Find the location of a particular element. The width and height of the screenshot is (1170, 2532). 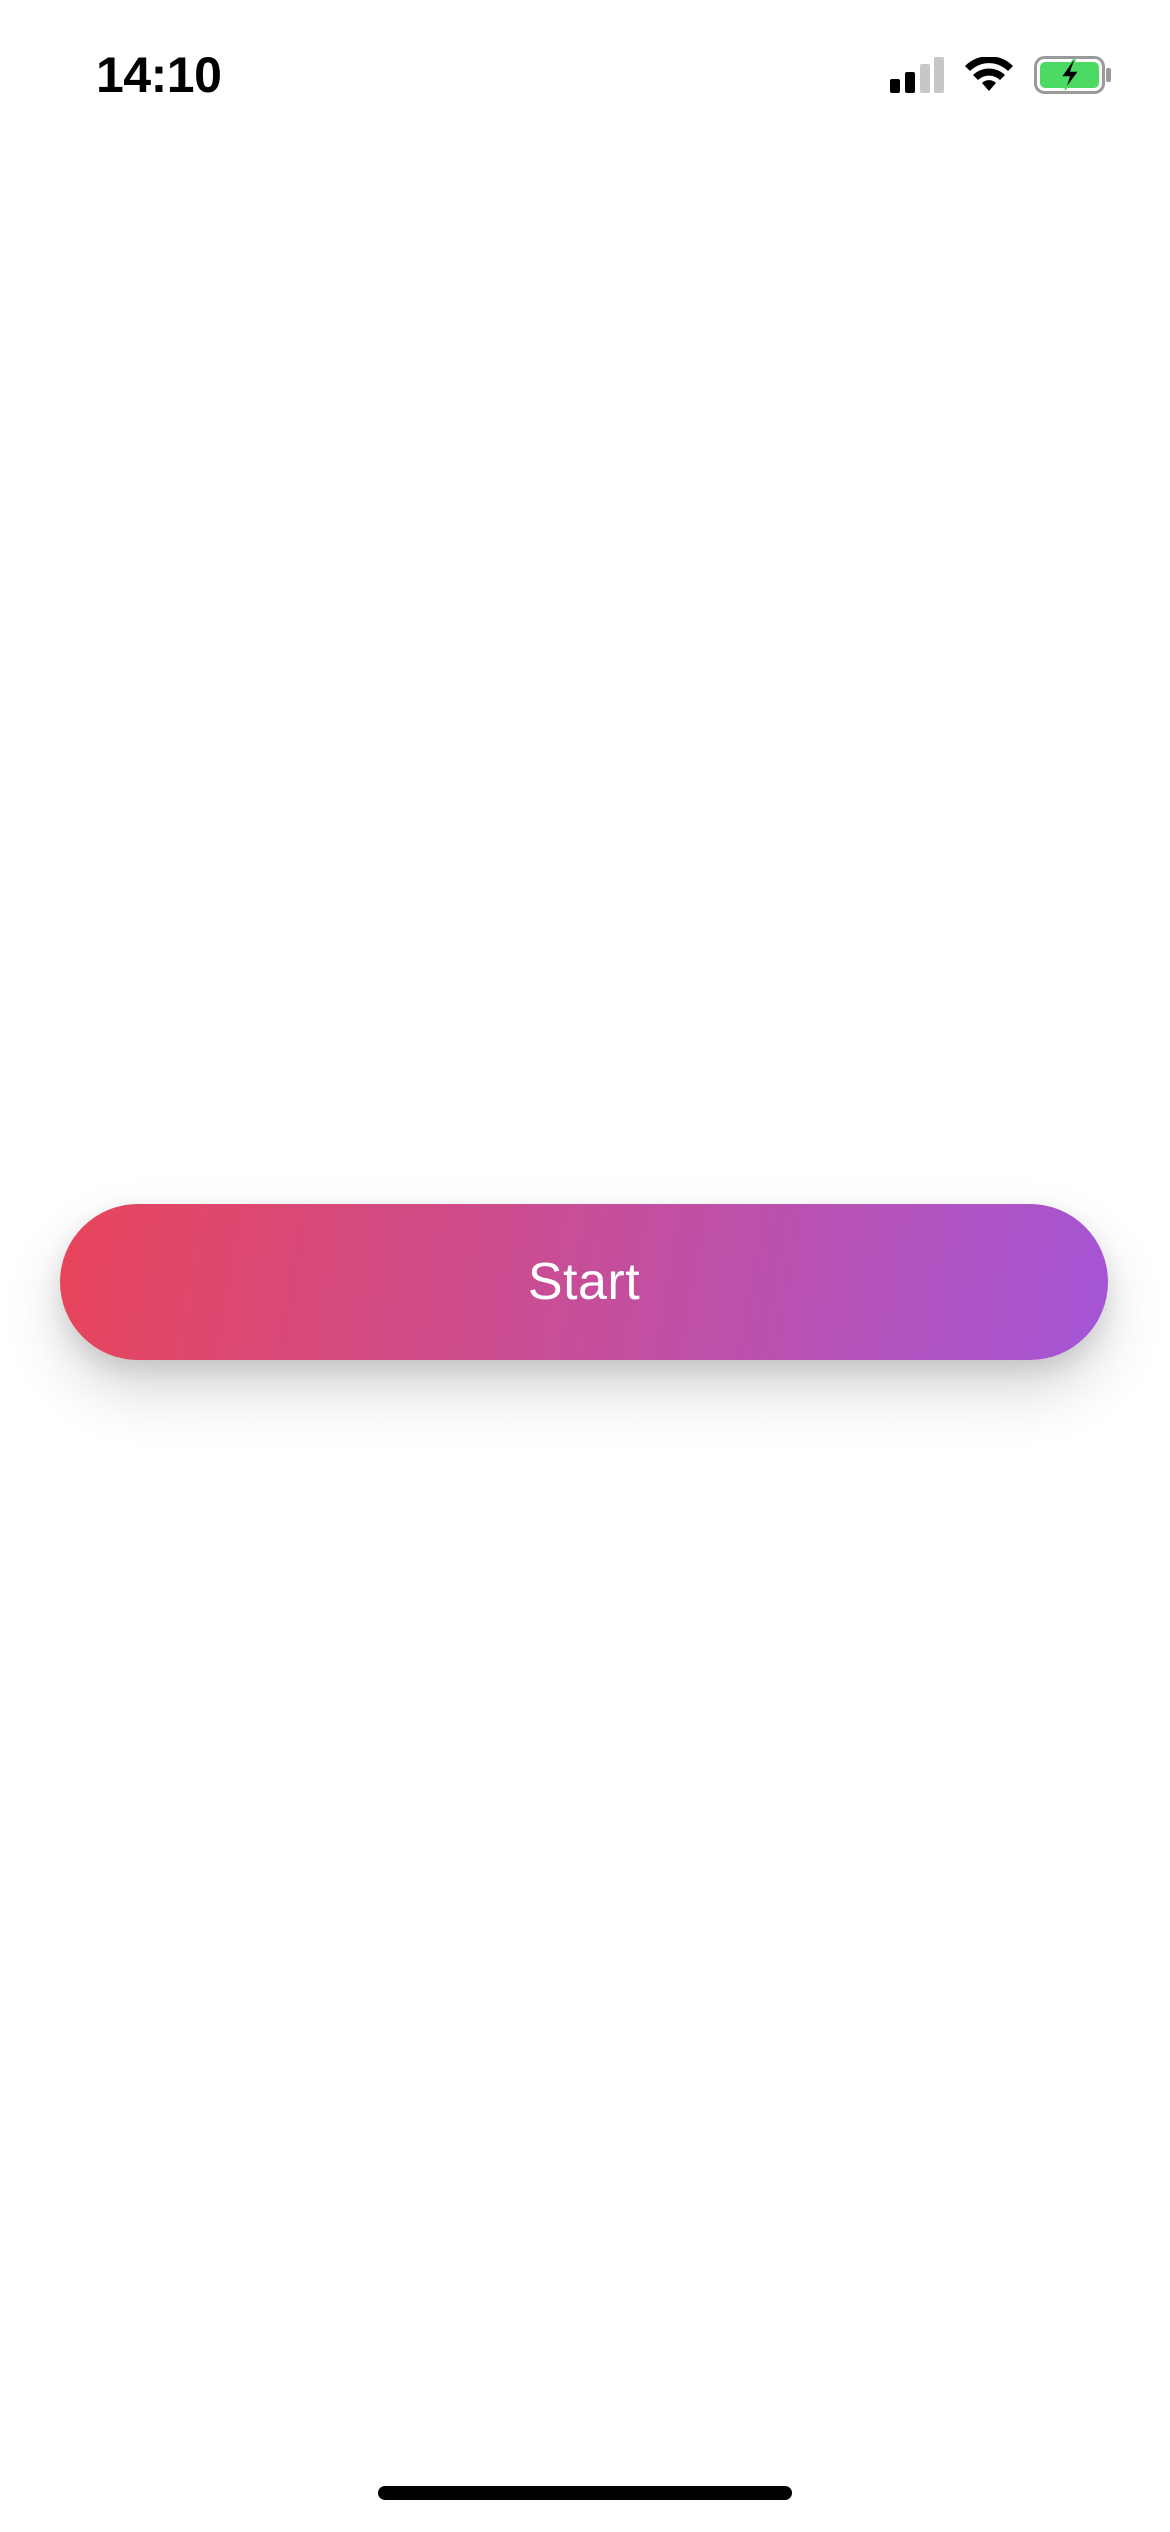

cellular-signal-icon is located at coordinates (917, 75).